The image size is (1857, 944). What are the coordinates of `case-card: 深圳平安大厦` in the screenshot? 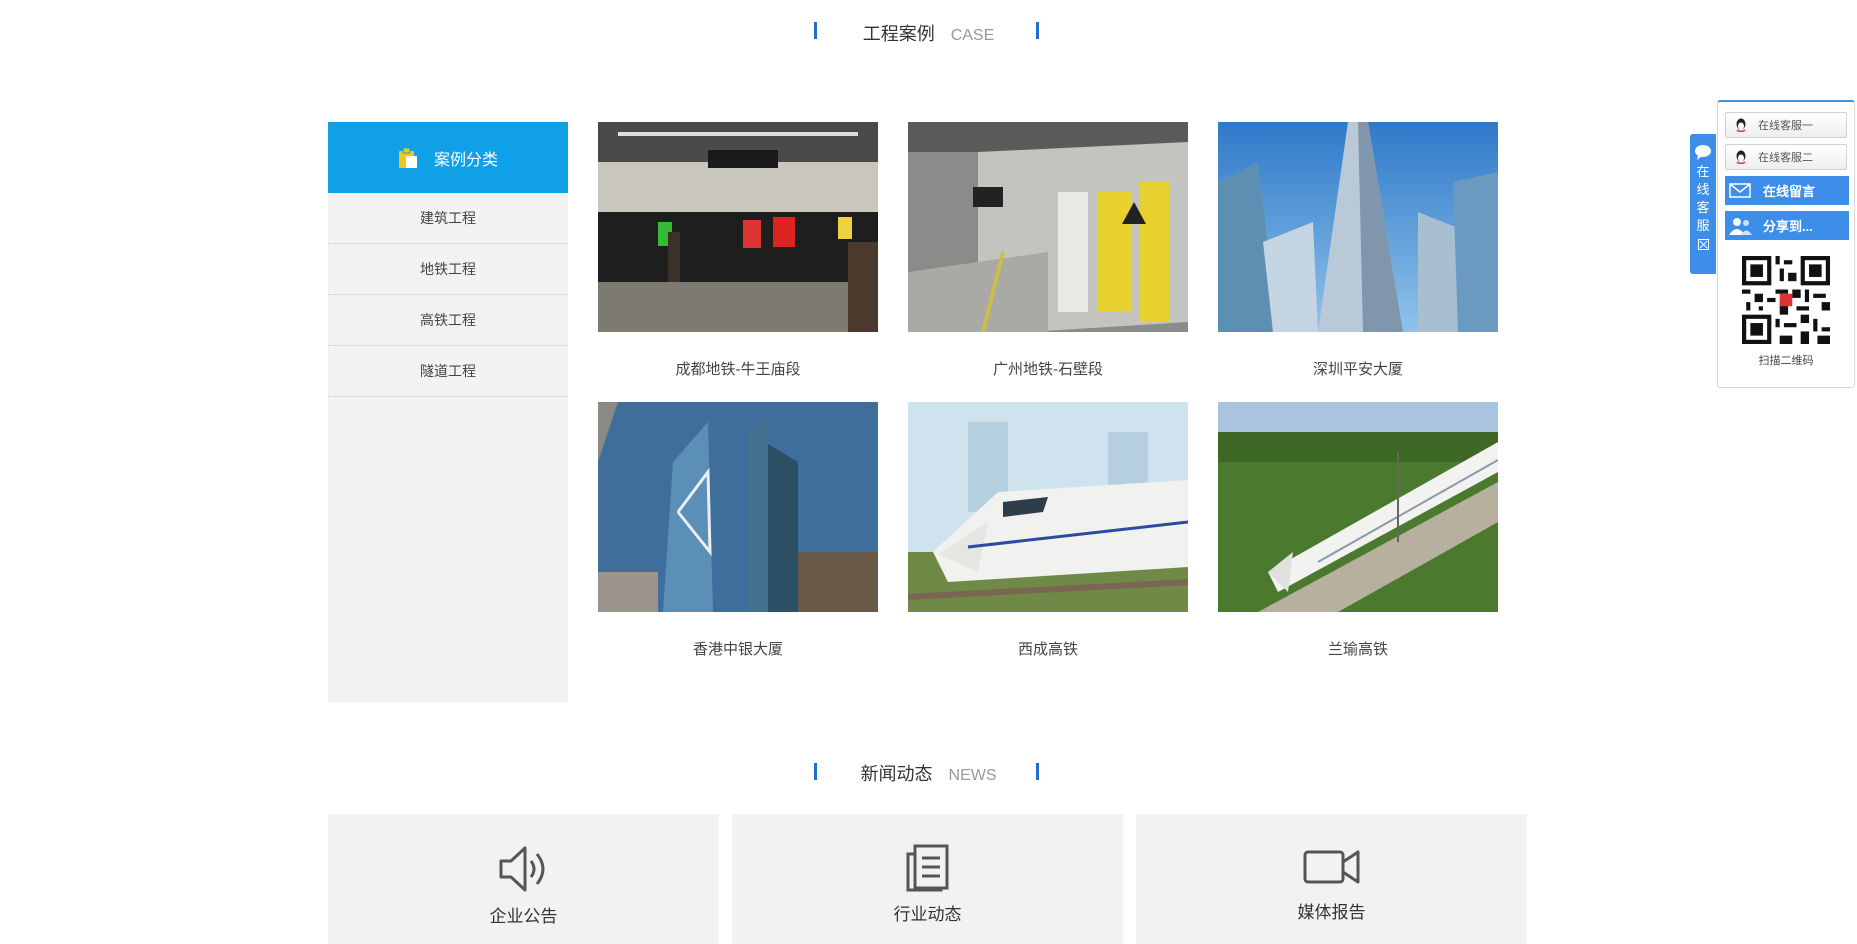 It's located at (1358, 250).